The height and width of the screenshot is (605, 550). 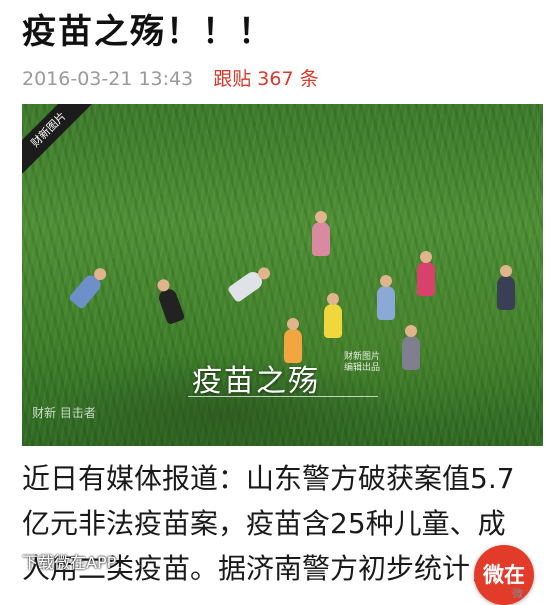 I want to click on reply-count-link: 跟贴 367 条, so click(x=265, y=79).